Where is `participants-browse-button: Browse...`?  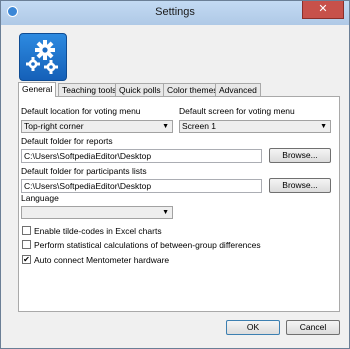
participants-browse-button: Browse... is located at coordinates (300, 185).